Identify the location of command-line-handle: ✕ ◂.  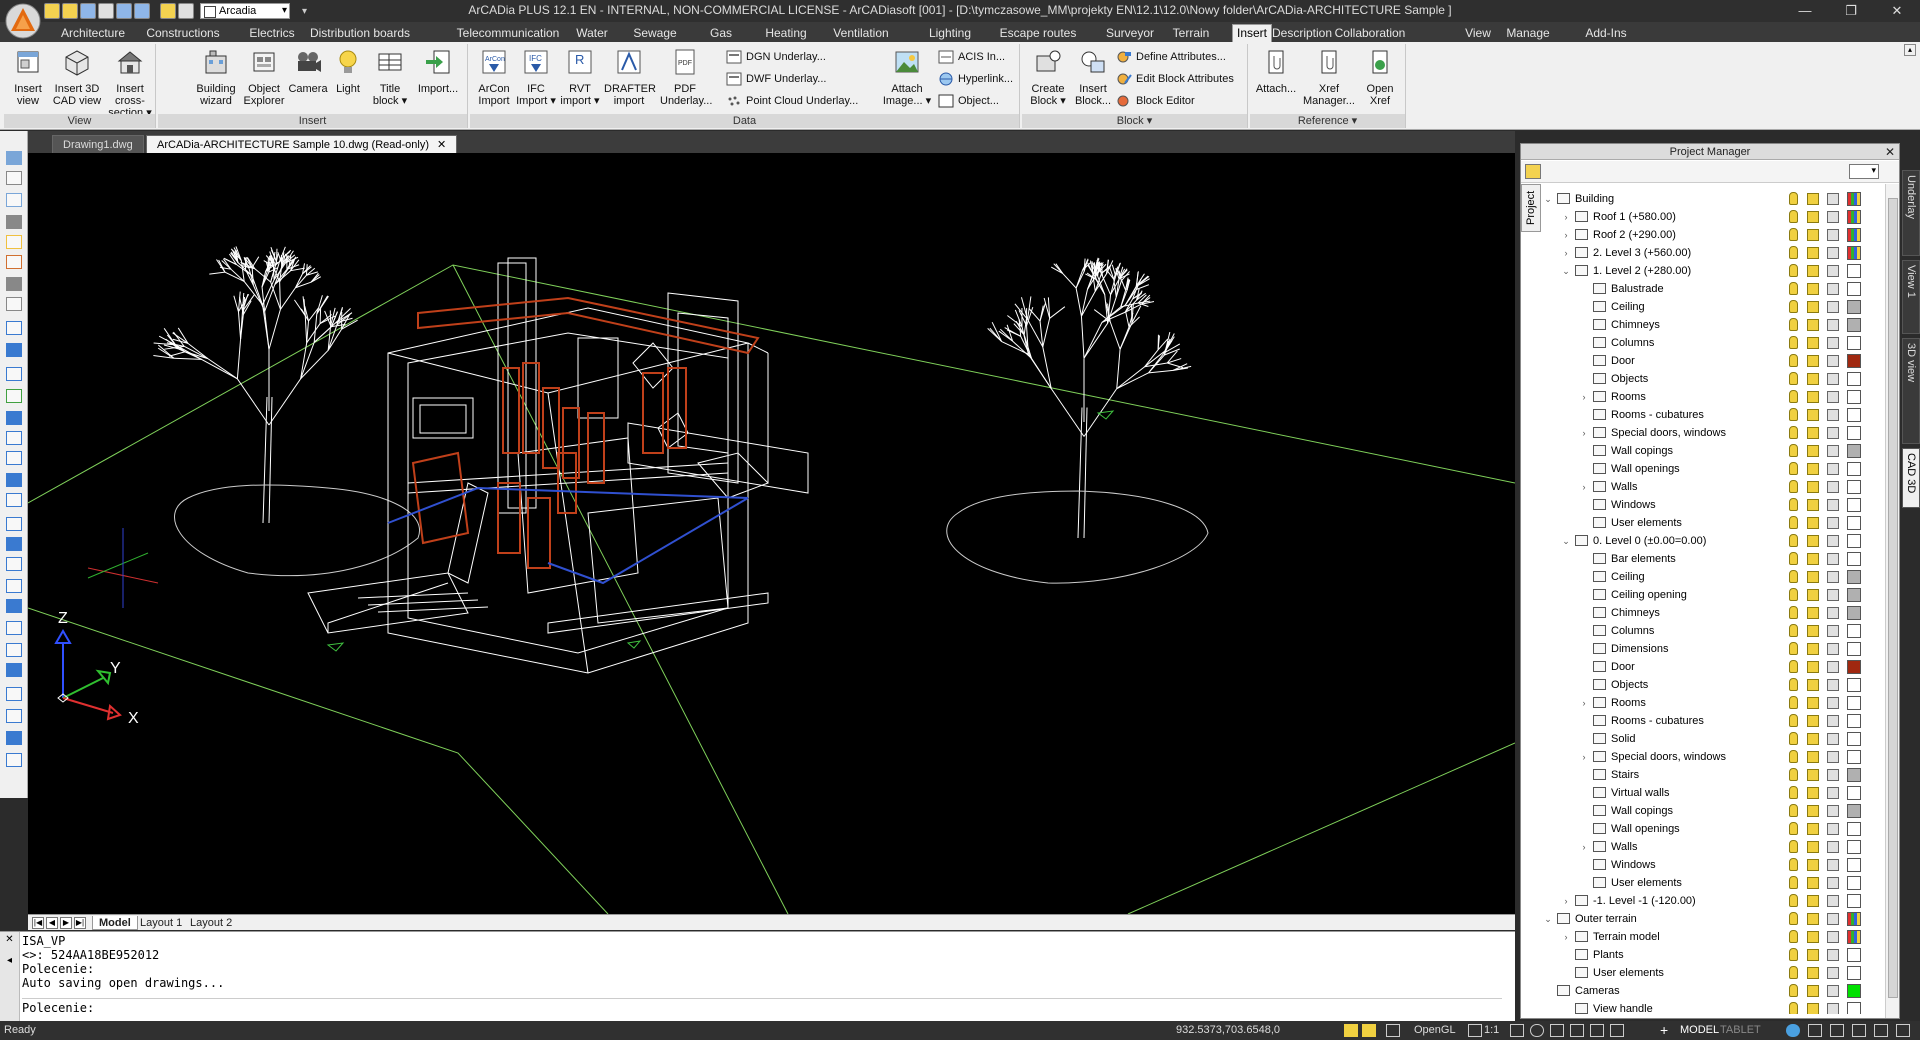
(10, 977).